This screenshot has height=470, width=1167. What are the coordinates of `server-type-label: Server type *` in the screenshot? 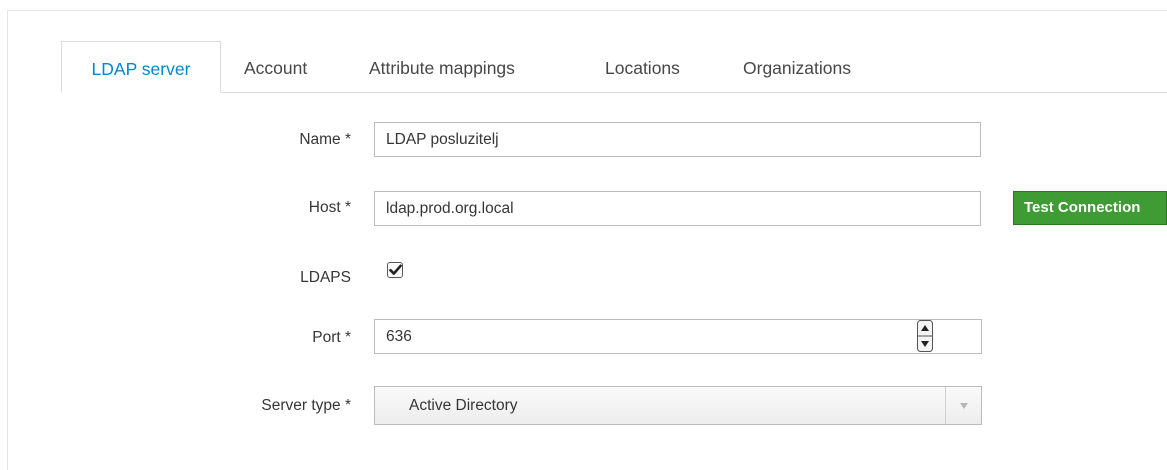 It's located at (306, 405).